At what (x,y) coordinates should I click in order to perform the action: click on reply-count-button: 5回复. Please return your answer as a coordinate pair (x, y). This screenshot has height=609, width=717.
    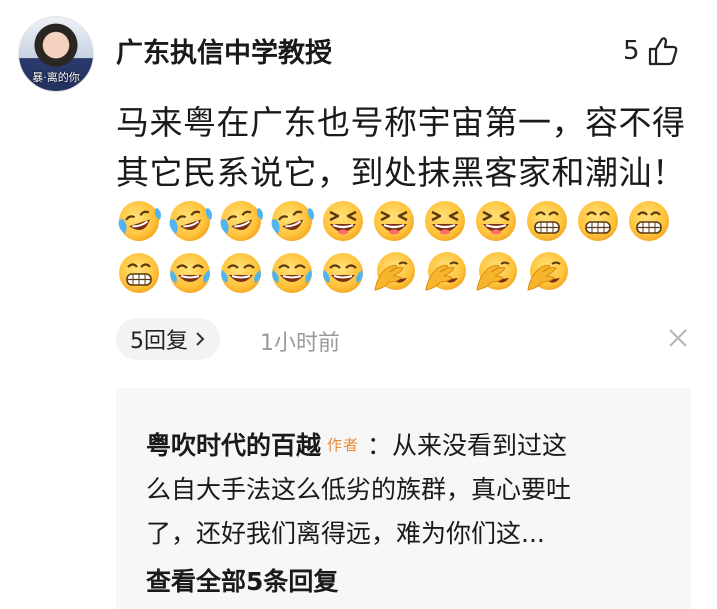
    Looking at the image, I should click on (168, 339).